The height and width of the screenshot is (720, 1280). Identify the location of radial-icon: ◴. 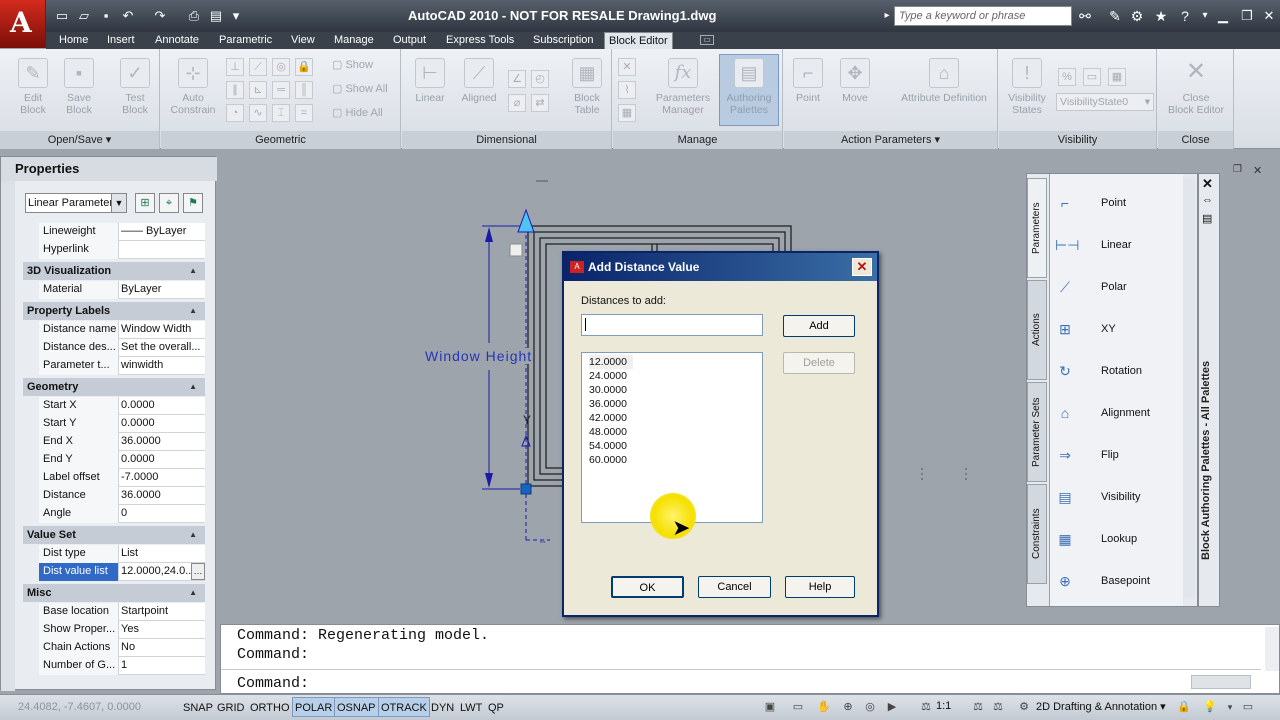
(540, 79).